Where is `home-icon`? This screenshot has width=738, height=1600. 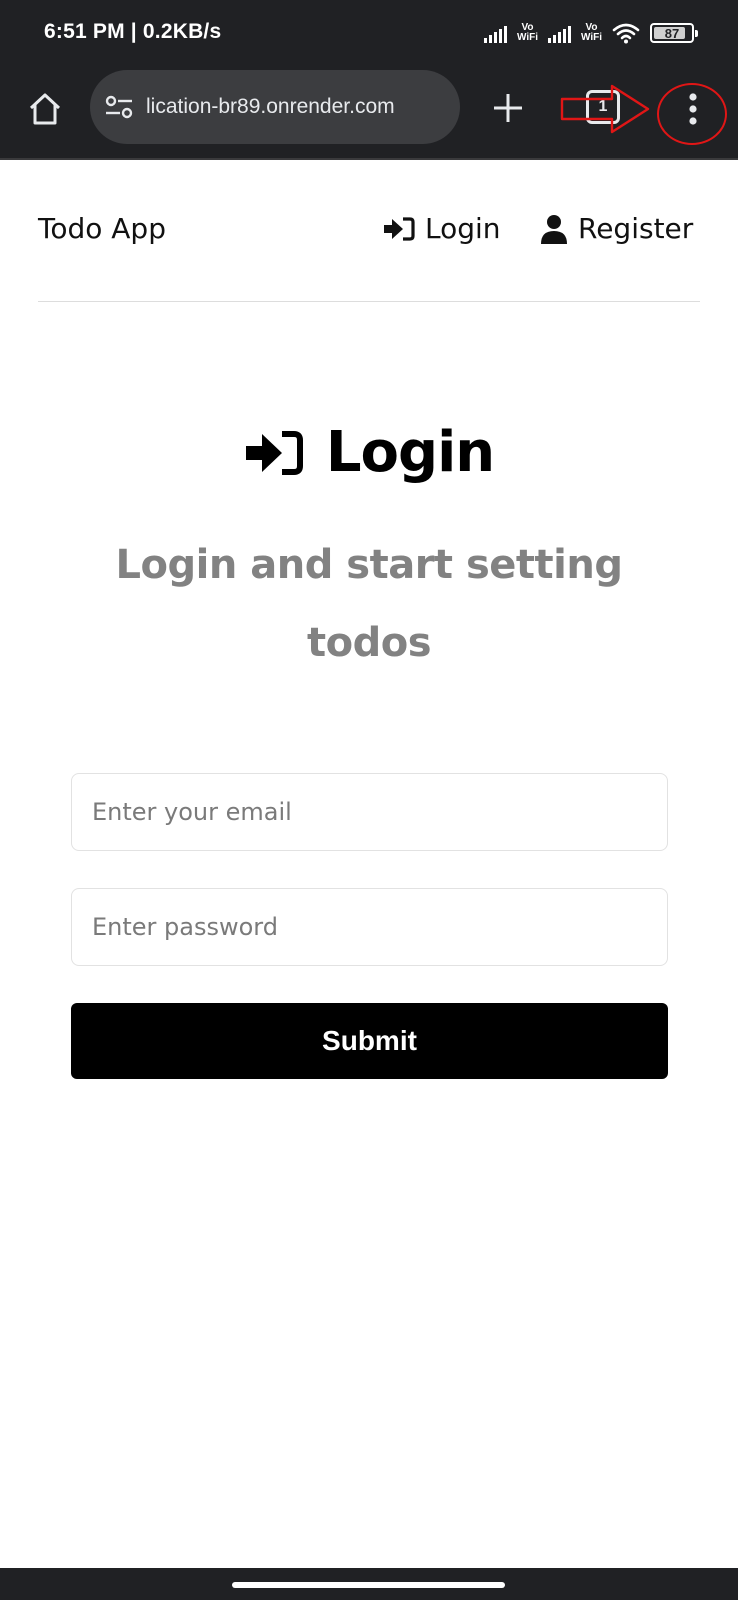 home-icon is located at coordinates (45, 109).